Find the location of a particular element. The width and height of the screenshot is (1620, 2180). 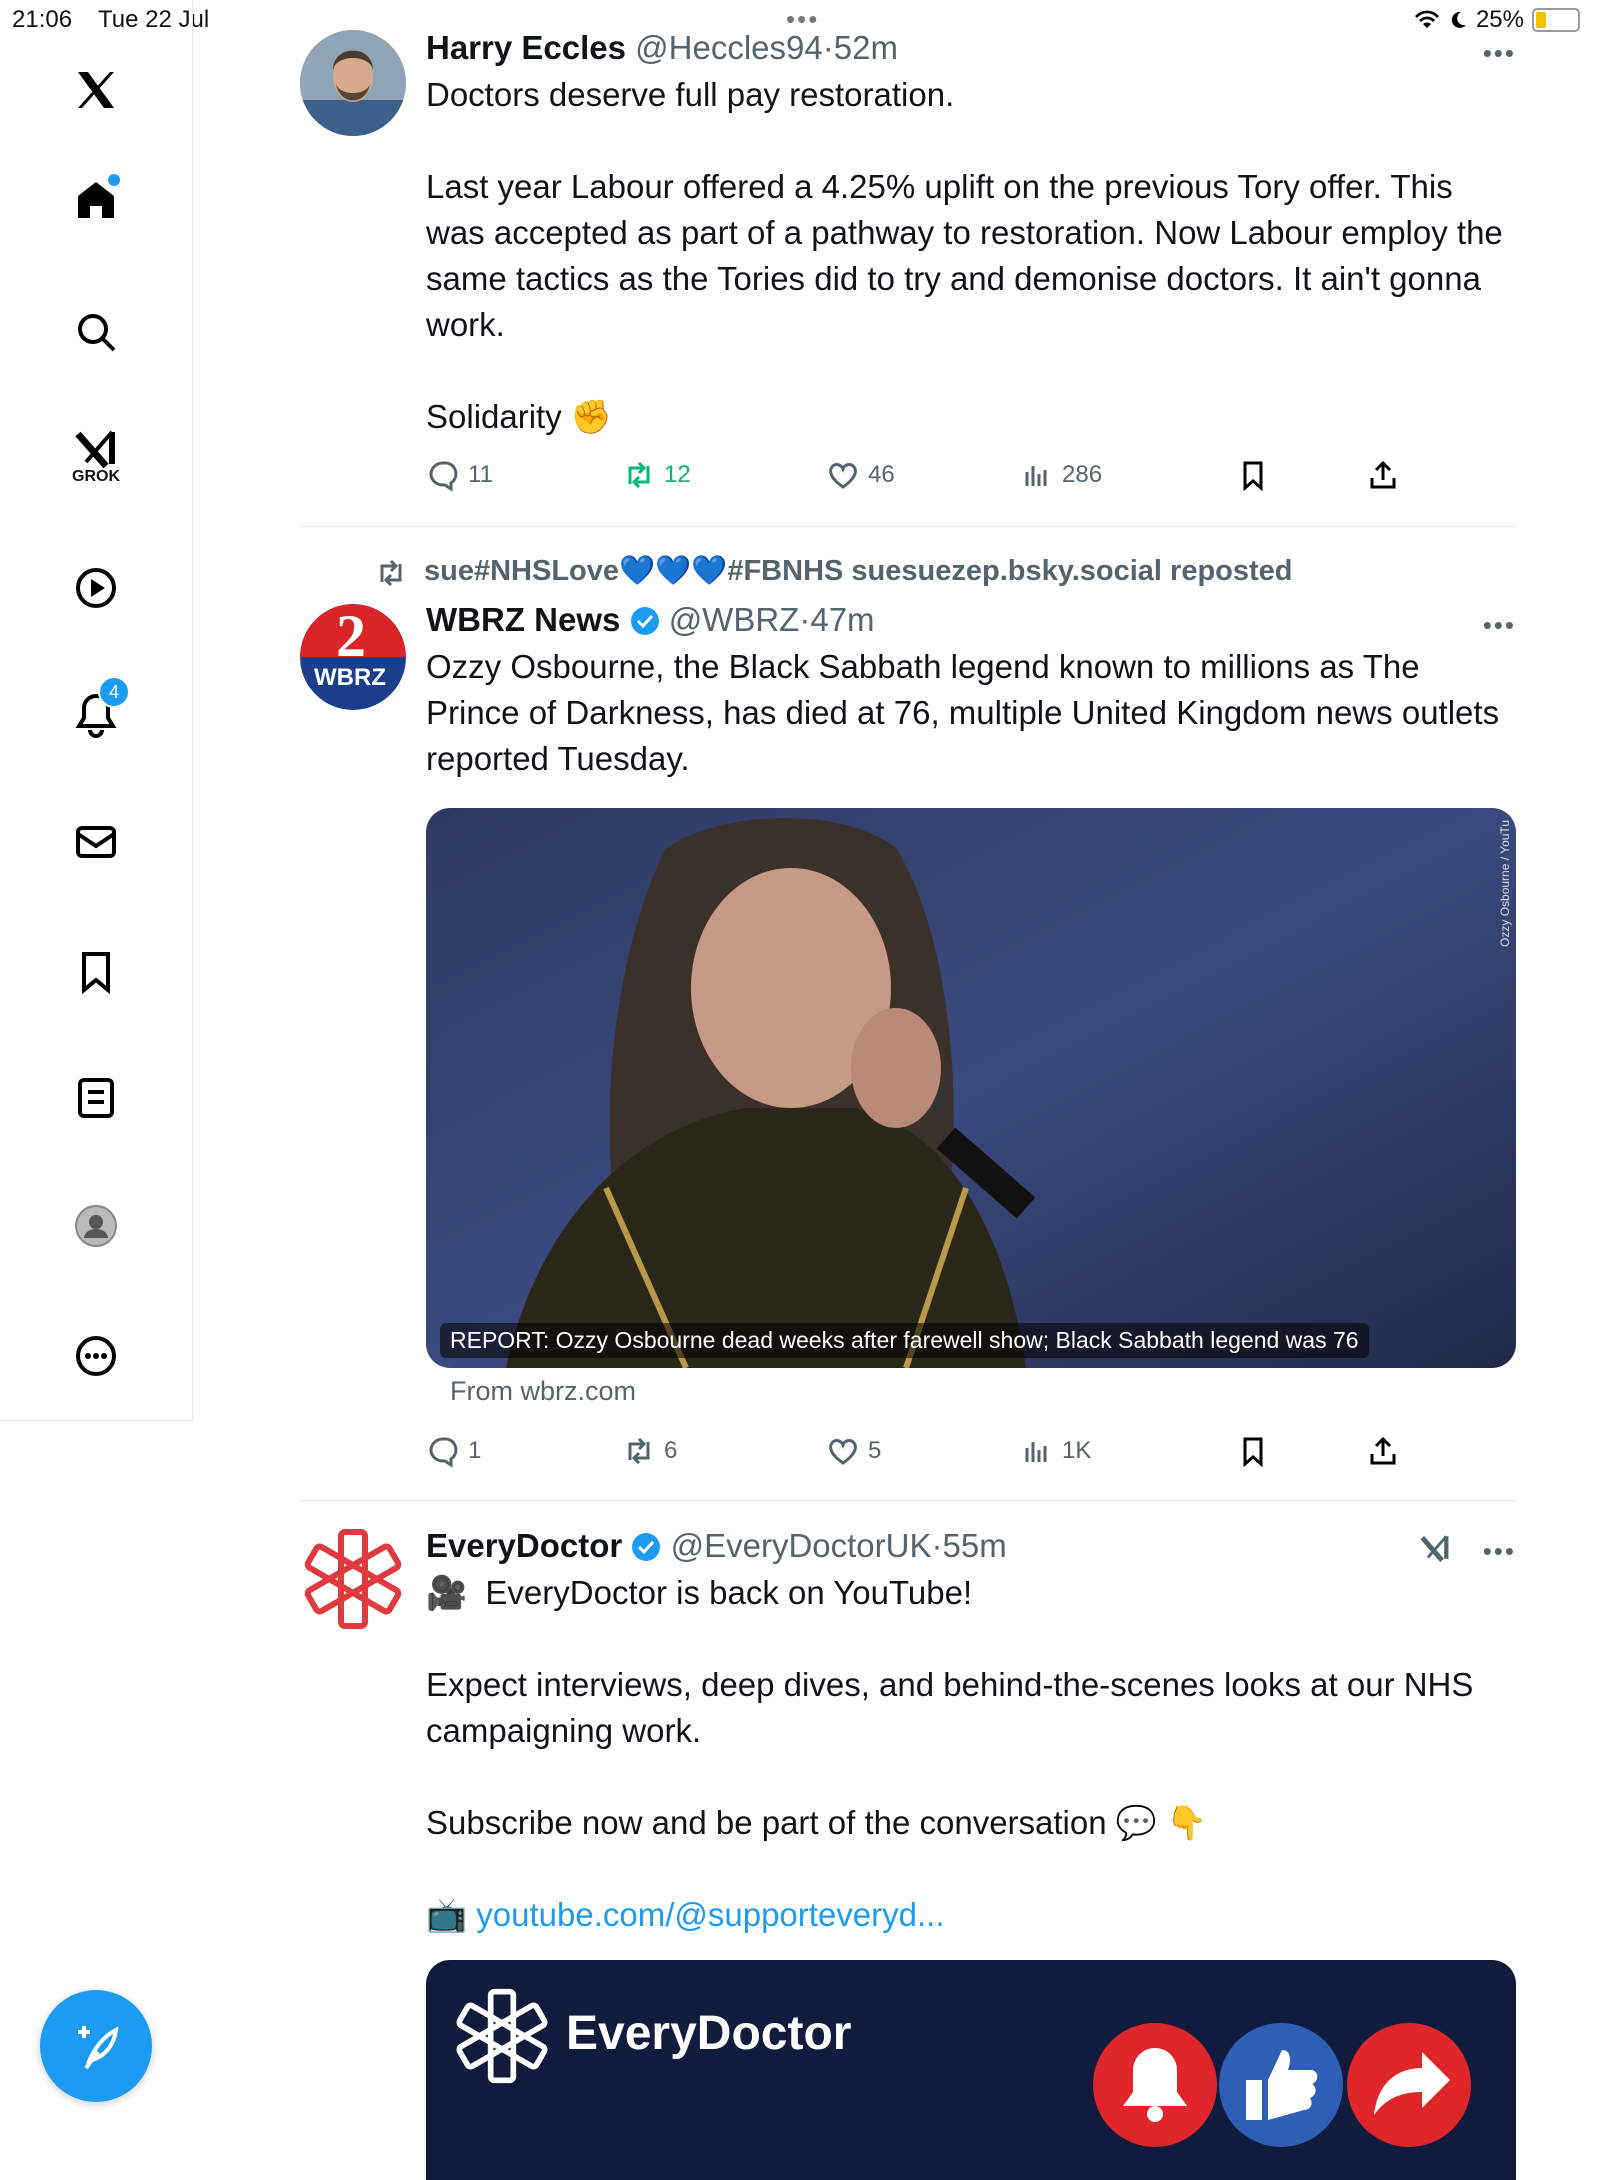

wbrz-avatar-label: WBRZ is located at coordinates (350, 677).